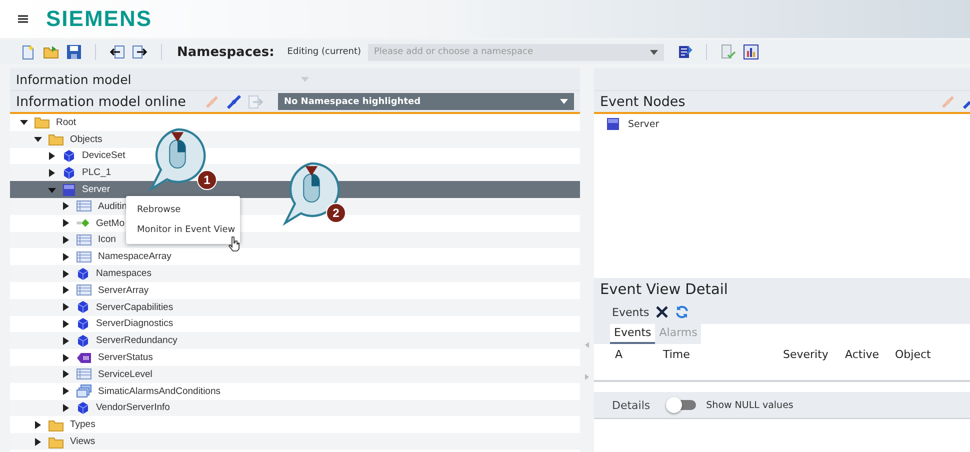 The image size is (970, 452). What do you see at coordinates (643, 102) in the screenshot?
I see `panel-subtitle: Event Nodes` at bounding box center [643, 102].